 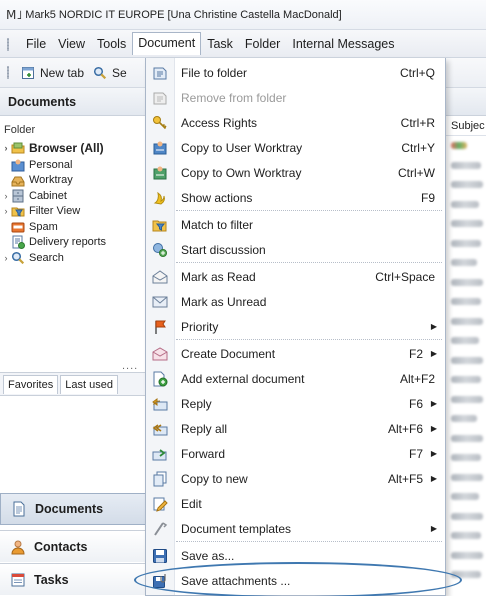 I want to click on nav-label: Tasks, so click(x=51, y=579).